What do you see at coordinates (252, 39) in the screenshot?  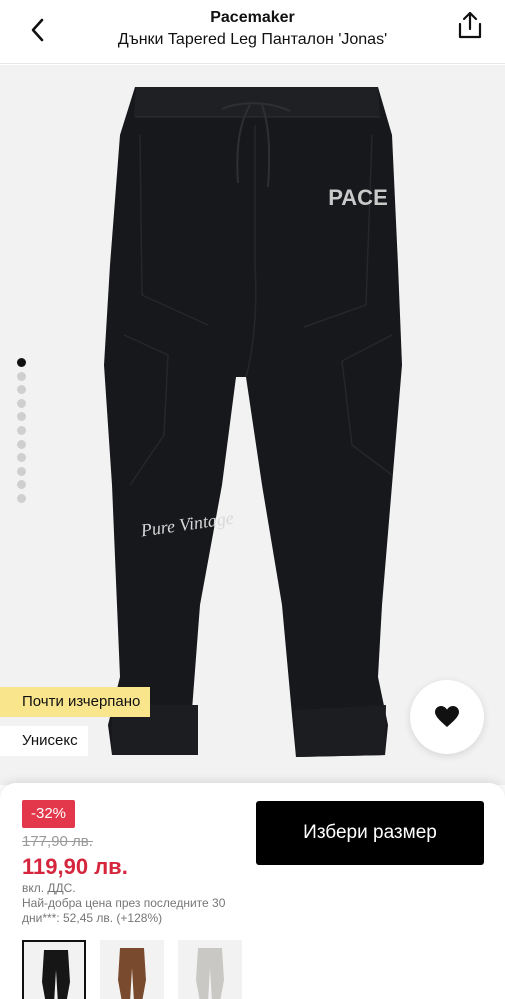 I see `product-title: Дънки Tapered Leg Панталон 'Jonas'` at bounding box center [252, 39].